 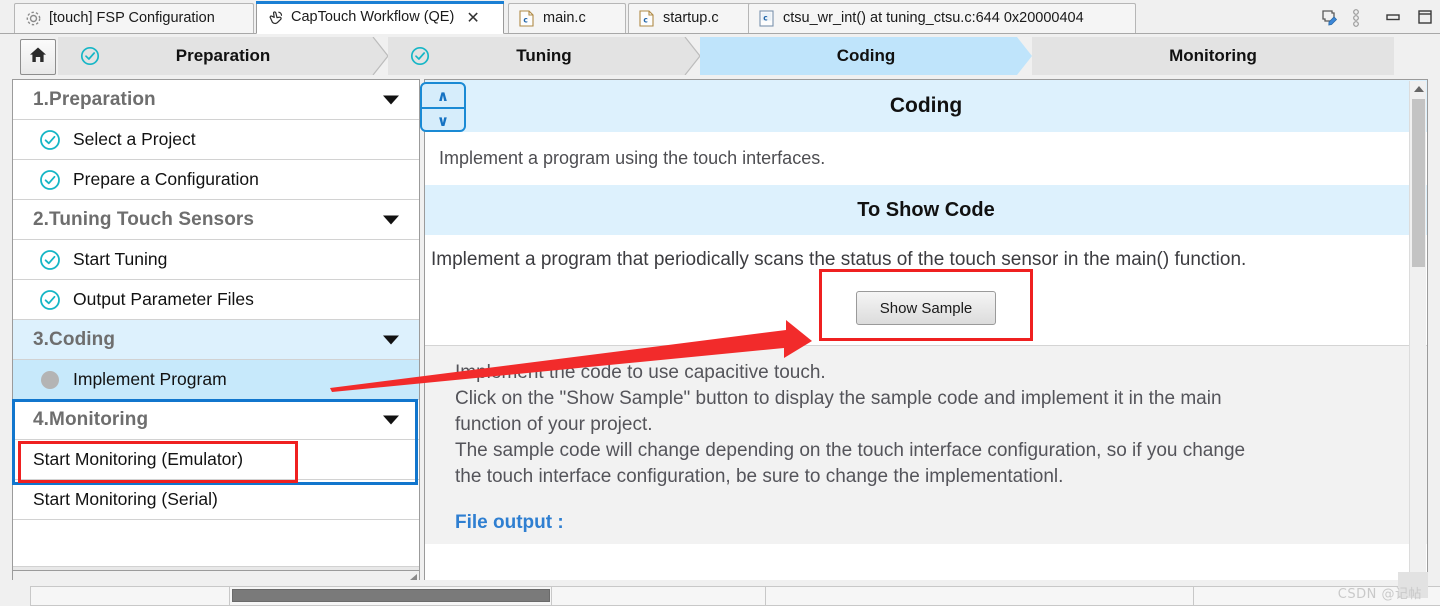 I want to click on tab-label: [touch] FSP Configuration, so click(x=132, y=18).